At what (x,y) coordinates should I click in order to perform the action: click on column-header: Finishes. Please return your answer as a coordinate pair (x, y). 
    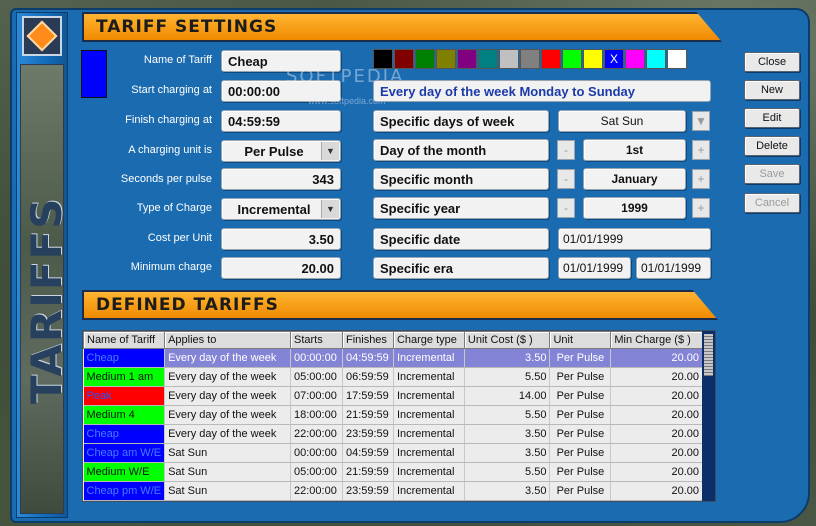
    Looking at the image, I should click on (367, 340).